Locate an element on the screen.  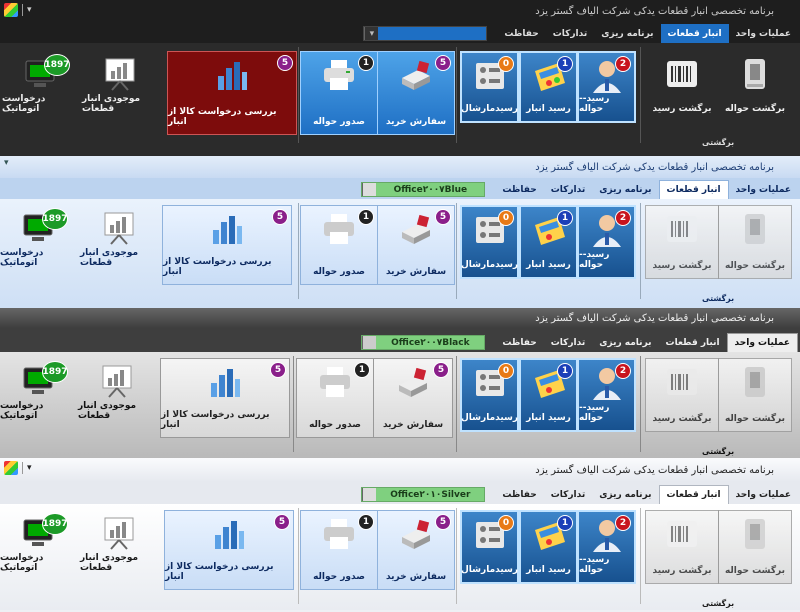
style-selector: Office۲۰۰۷Black is located at coordinates (423, 342).